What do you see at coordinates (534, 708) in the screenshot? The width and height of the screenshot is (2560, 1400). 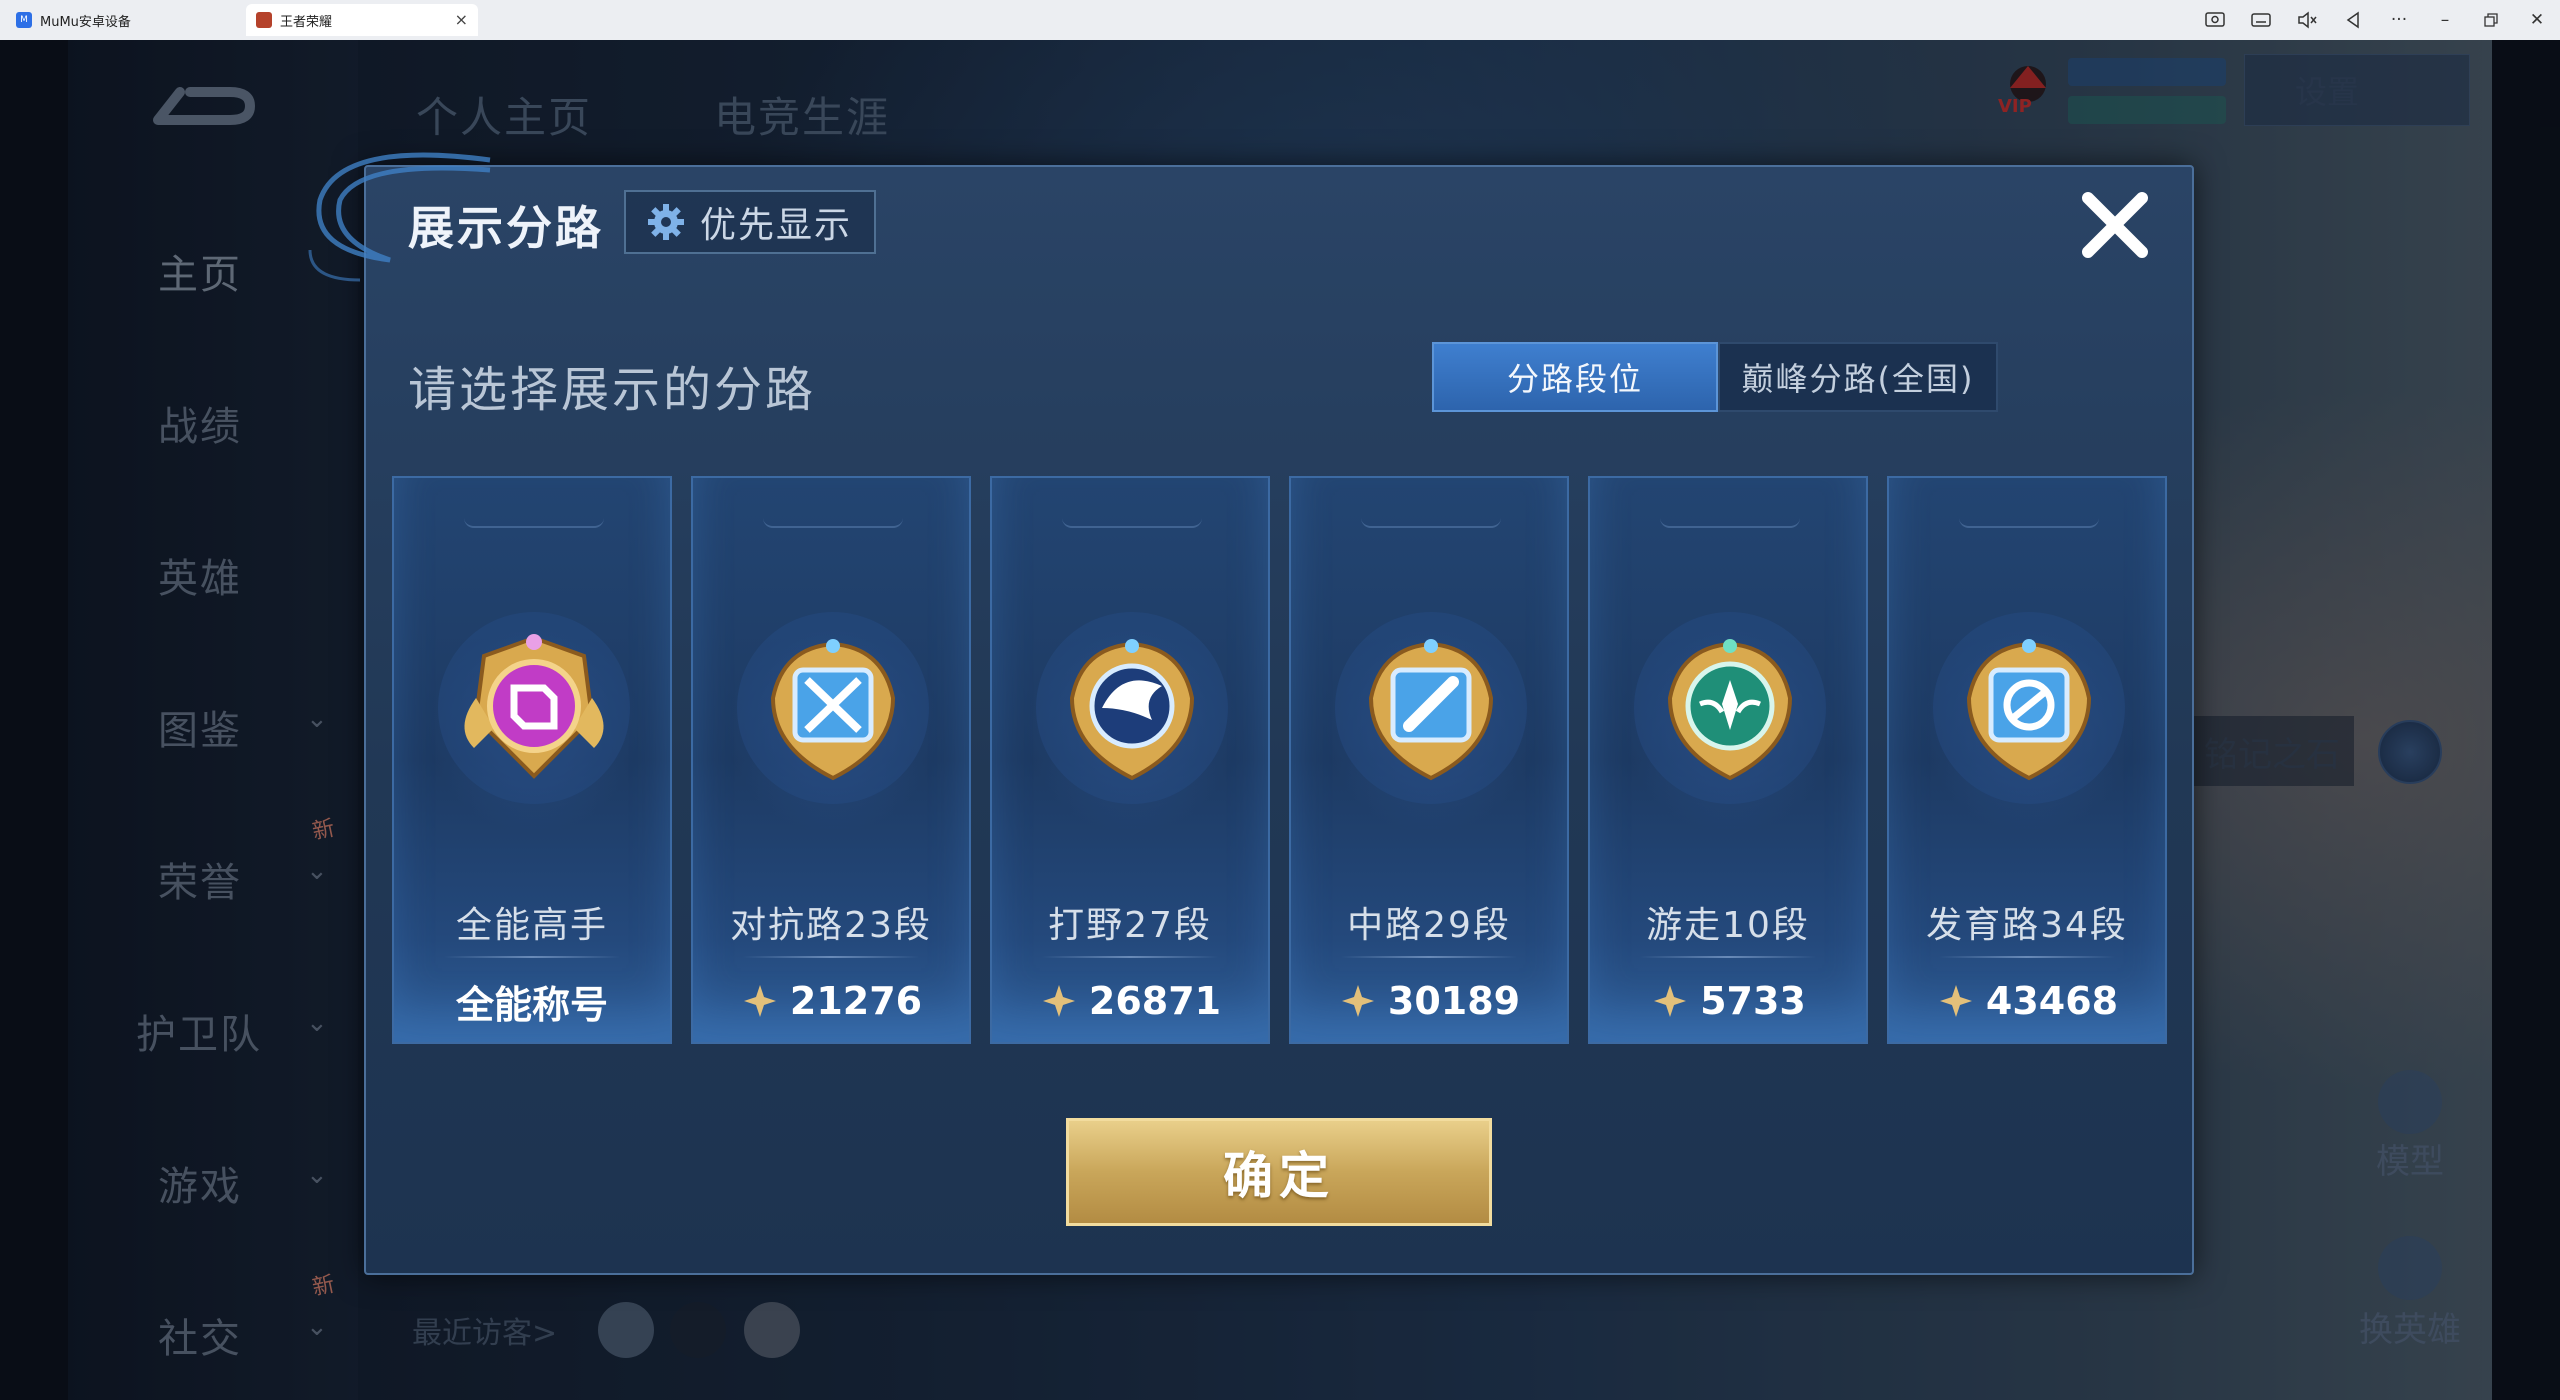 I see `all-round-emblem-icon` at bounding box center [534, 708].